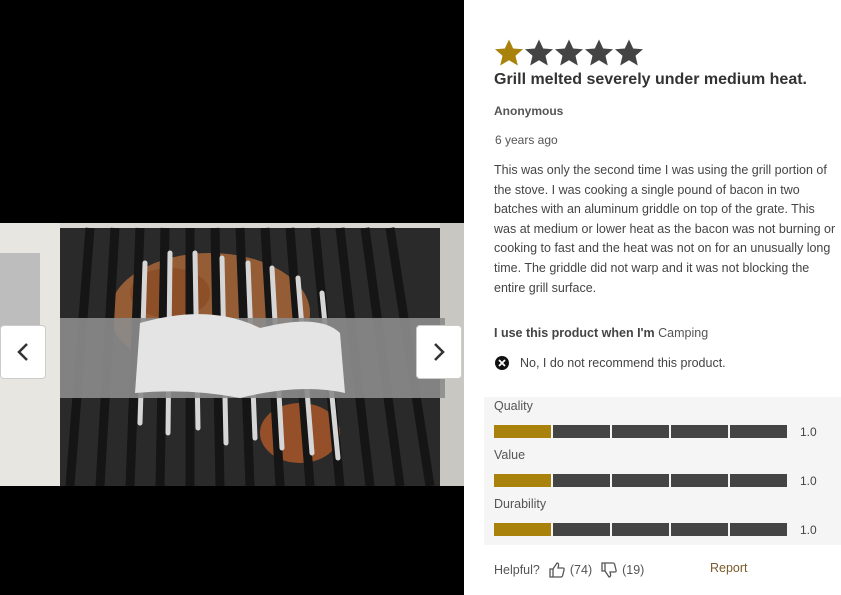  I want to click on upvote-button: (74), so click(570, 570).